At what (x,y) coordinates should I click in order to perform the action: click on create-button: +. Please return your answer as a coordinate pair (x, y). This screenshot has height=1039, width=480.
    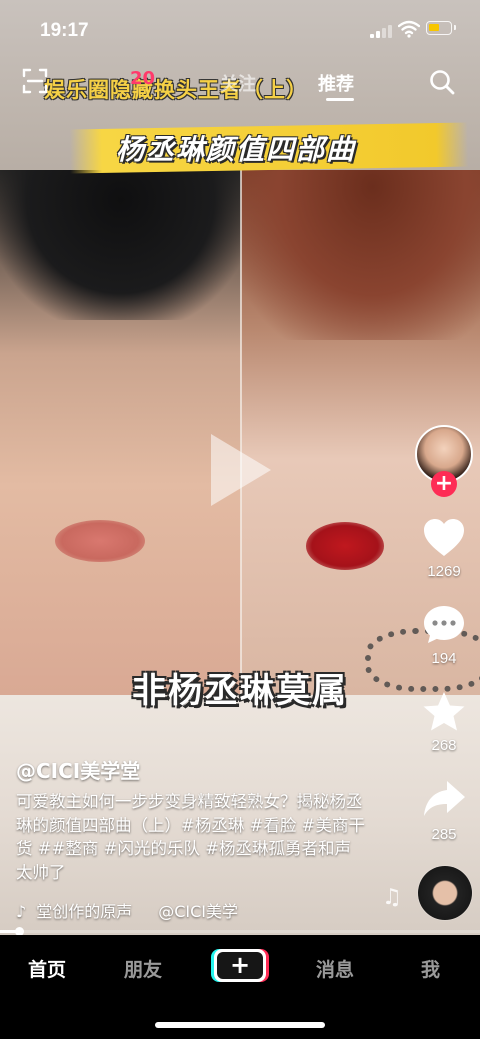
    Looking at the image, I should click on (240, 965).